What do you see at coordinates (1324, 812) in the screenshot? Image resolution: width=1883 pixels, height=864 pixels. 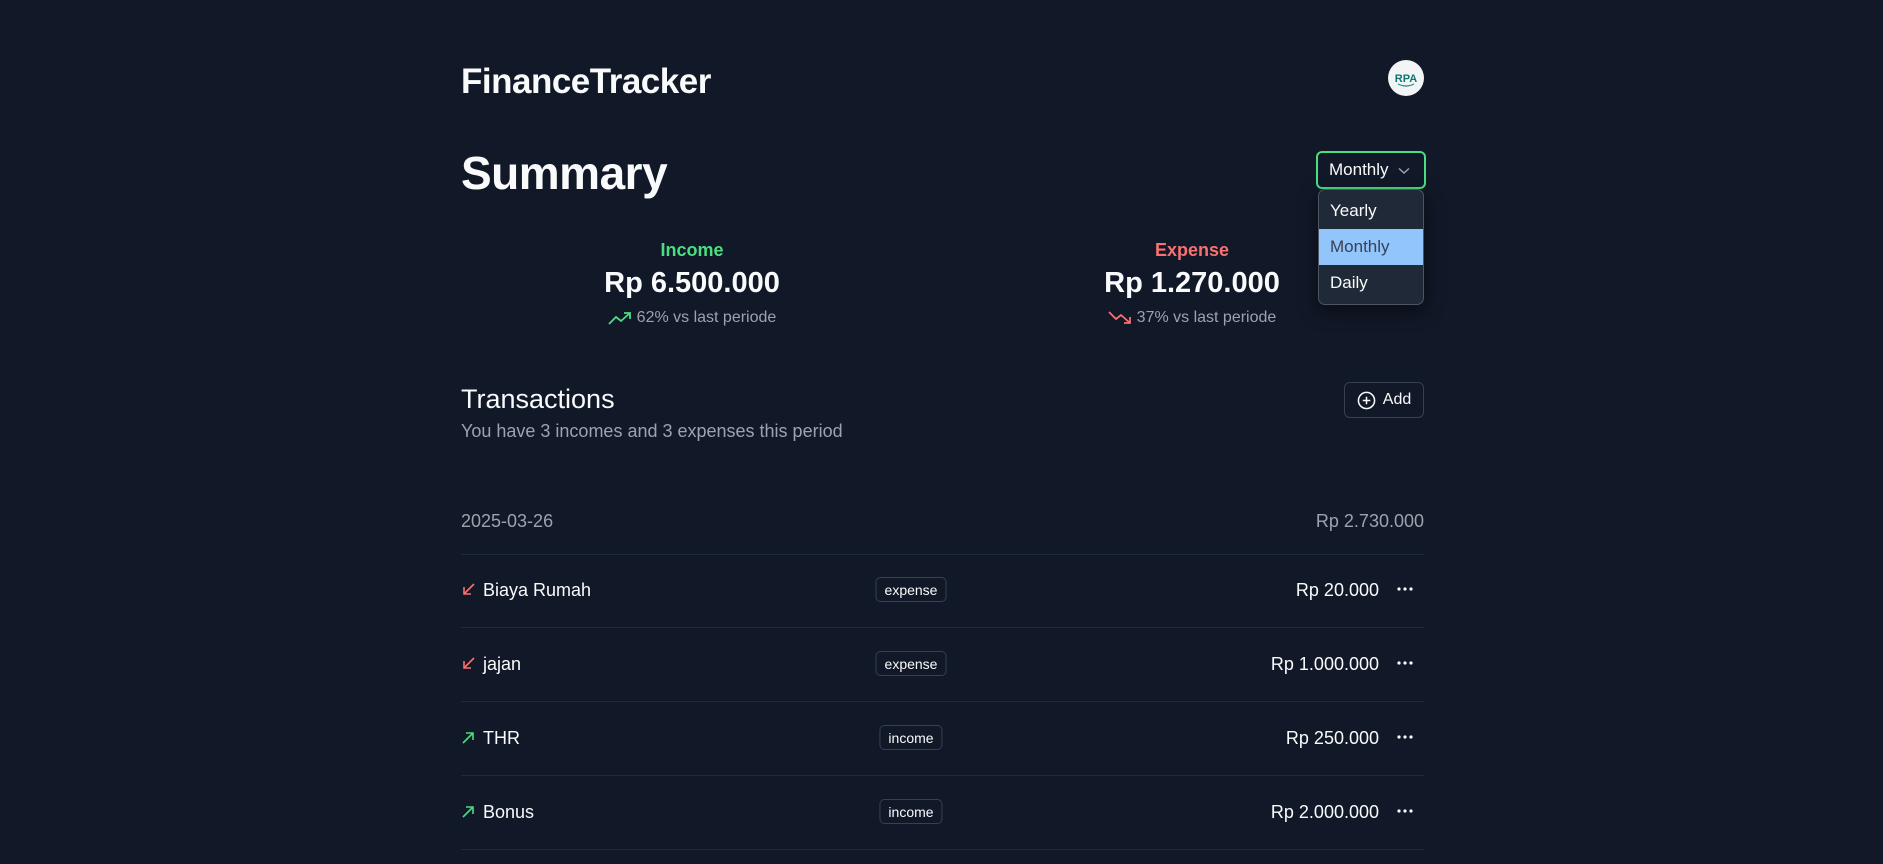 I see `transaction-amount: Rp 2.000.000` at bounding box center [1324, 812].